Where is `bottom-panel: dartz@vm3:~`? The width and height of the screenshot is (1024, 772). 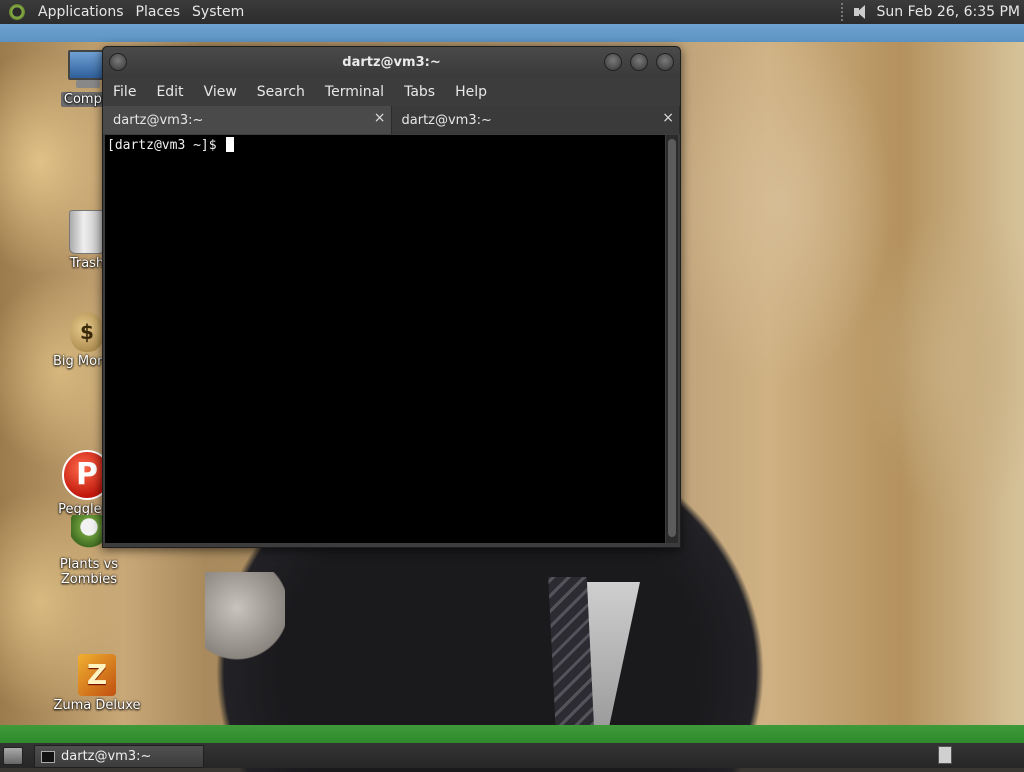
bottom-panel: dartz@vm3:~ is located at coordinates (512, 755).